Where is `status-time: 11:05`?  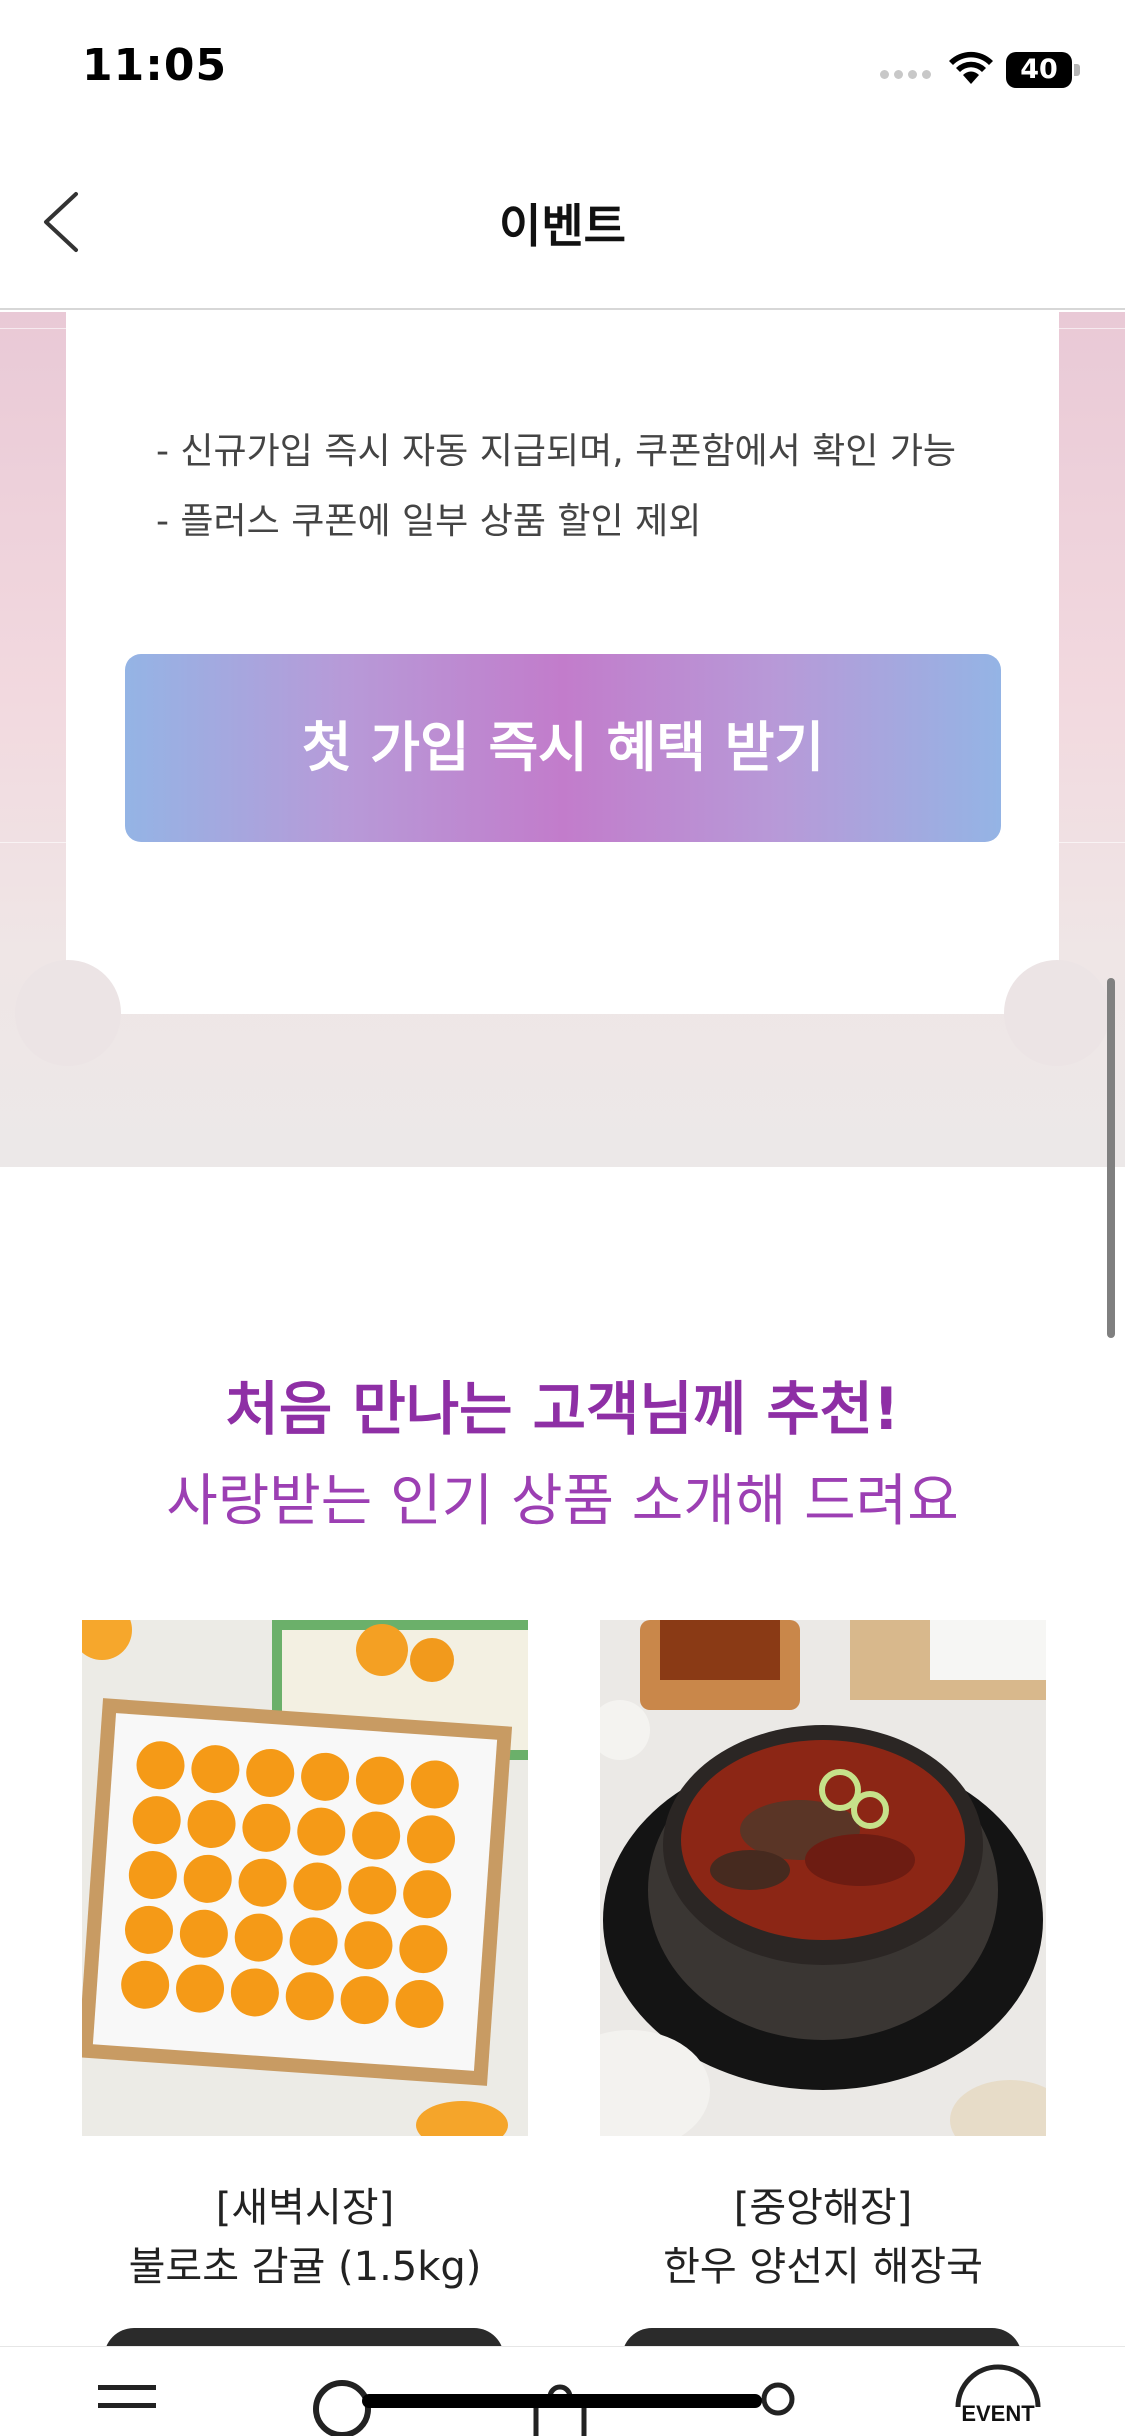 status-time: 11:05 is located at coordinates (155, 65).